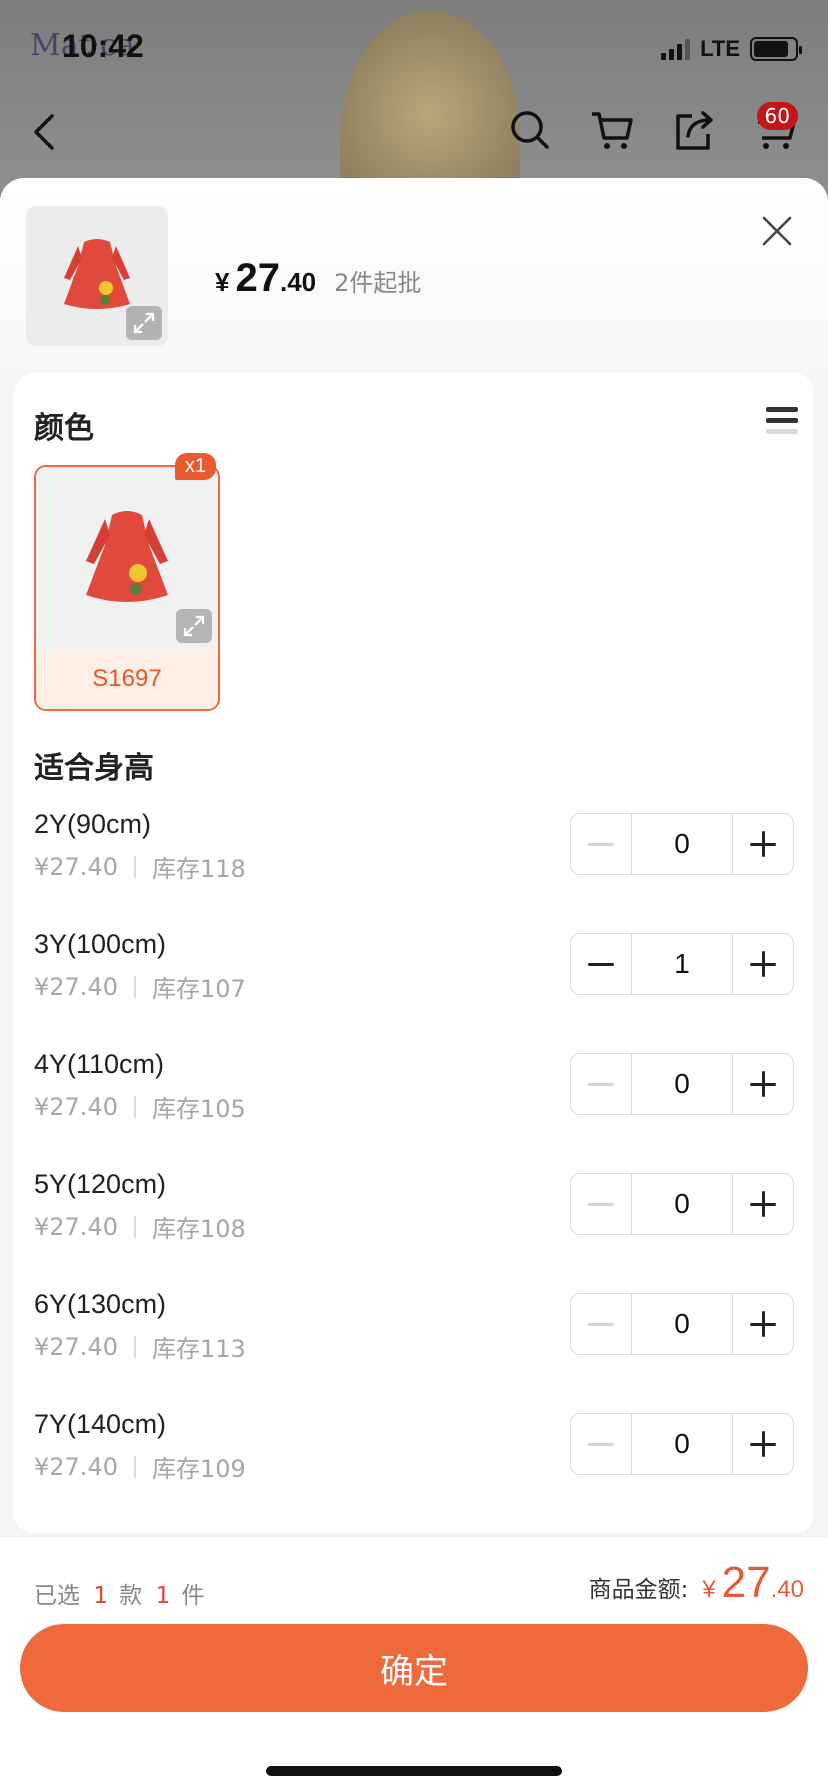  Describe the element at coordinates (198, 1109) in the screenshot. I see `size-stock: 库存105` at that location.